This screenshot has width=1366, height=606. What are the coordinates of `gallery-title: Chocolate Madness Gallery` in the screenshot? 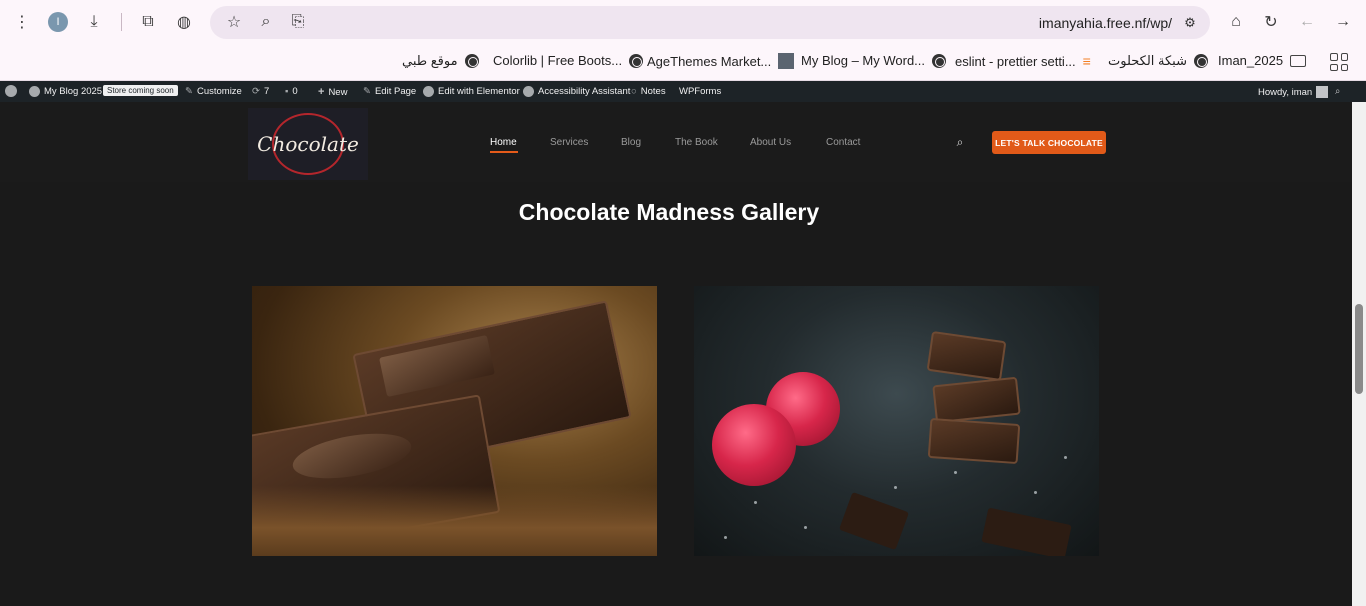 It's located at (669, 212).